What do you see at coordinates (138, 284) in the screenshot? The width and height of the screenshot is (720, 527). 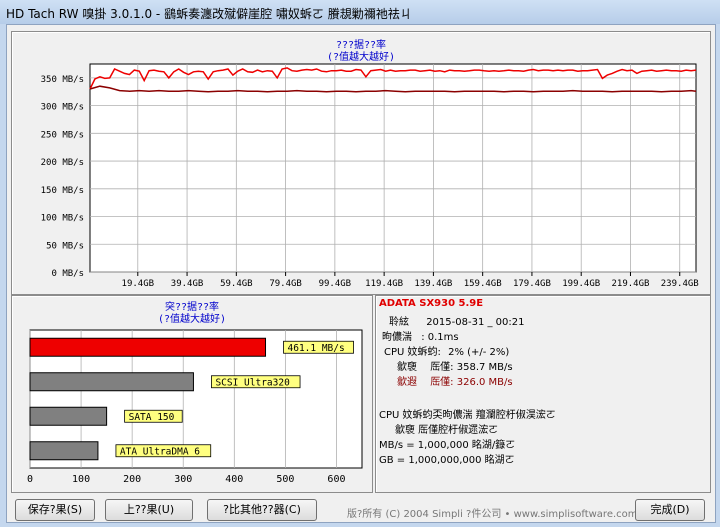 I see `x-tick-label: 19.4GB` at bounding box center [138, 284].